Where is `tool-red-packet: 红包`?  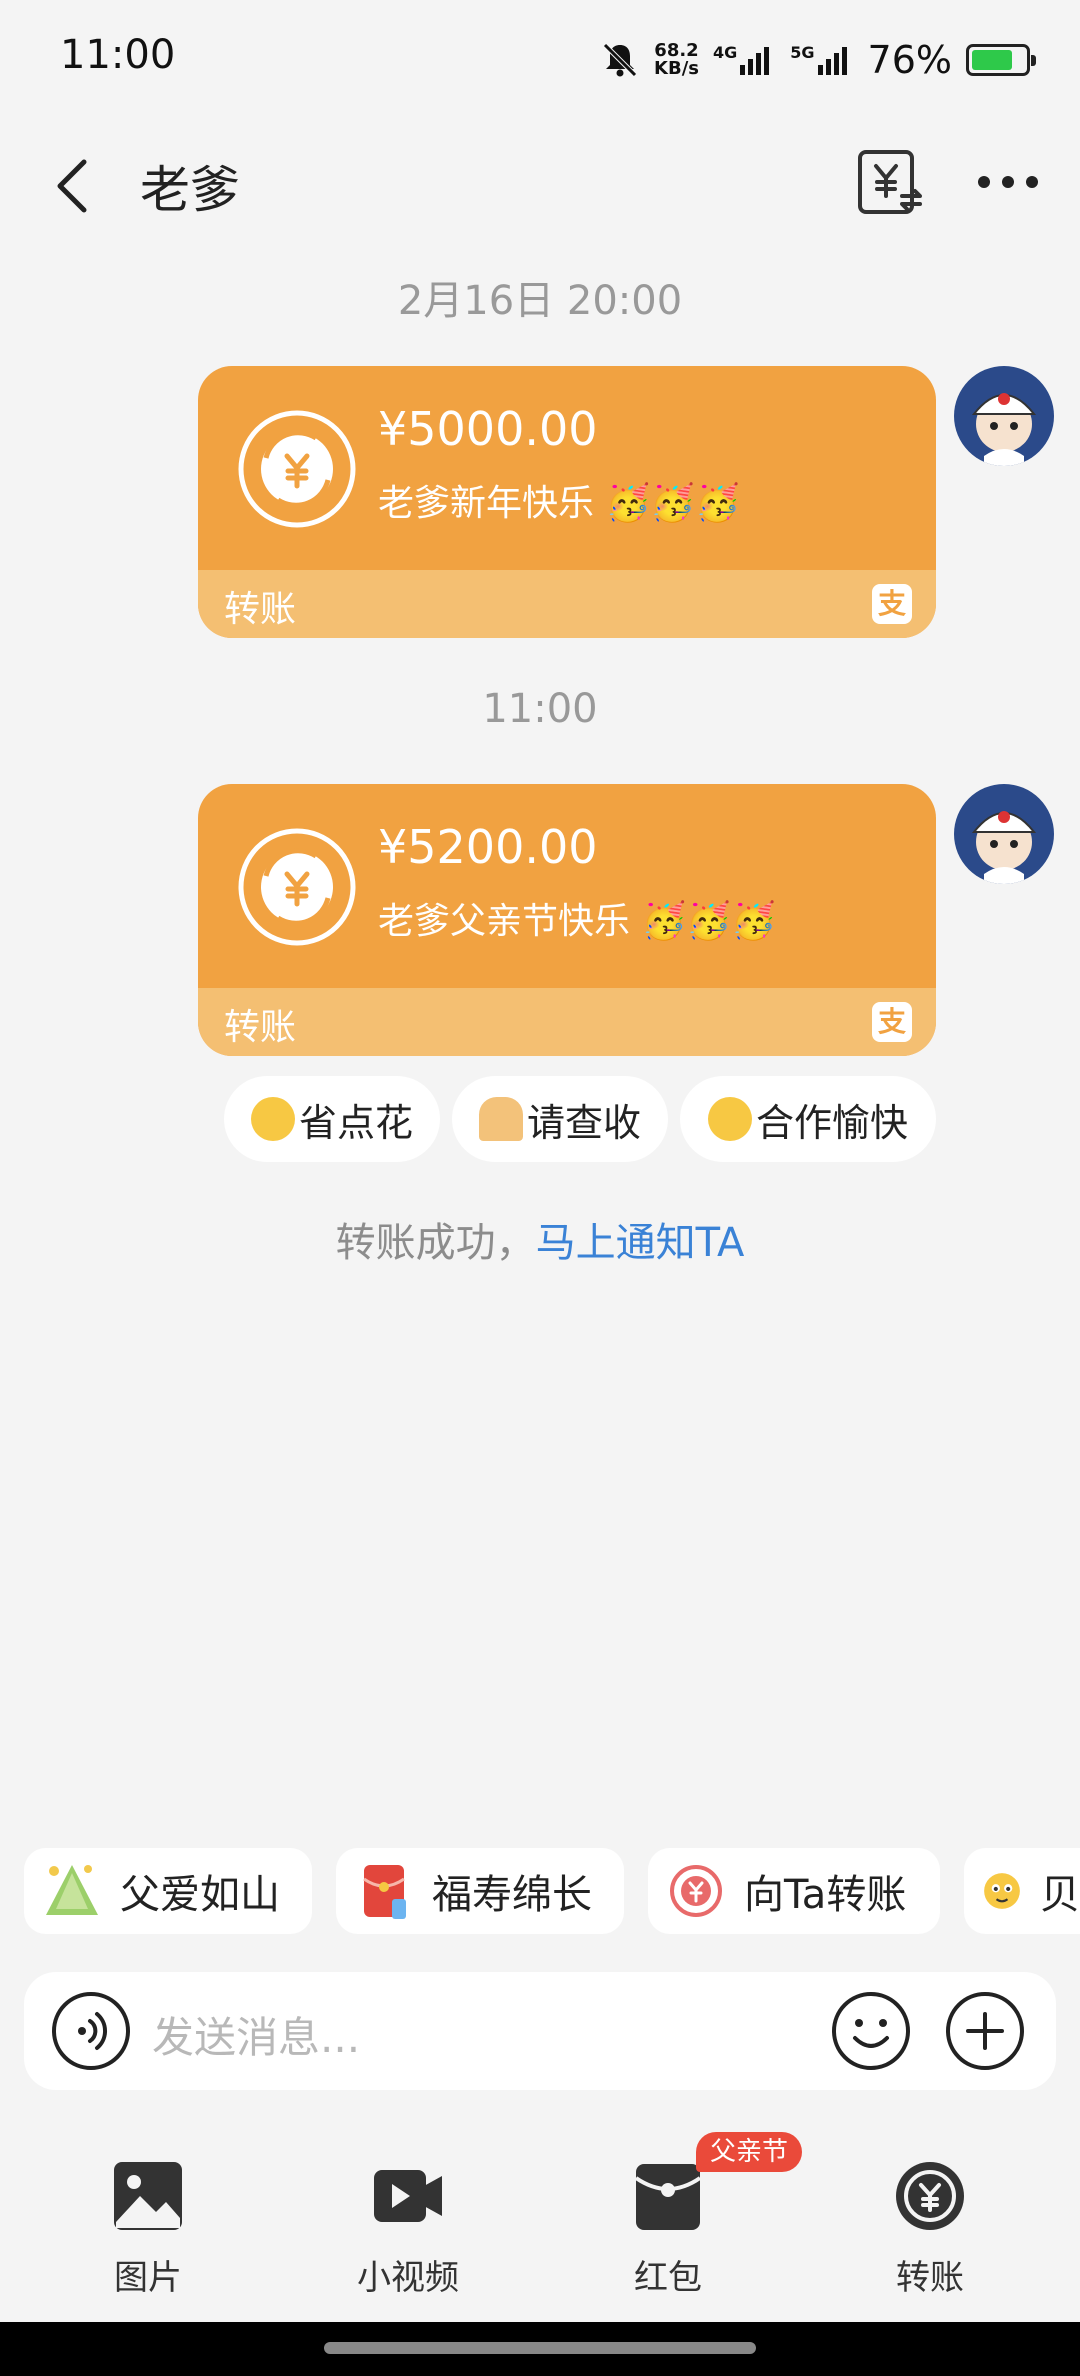 tool-red-packet: 红包 is located at coordinates (668, 2224).